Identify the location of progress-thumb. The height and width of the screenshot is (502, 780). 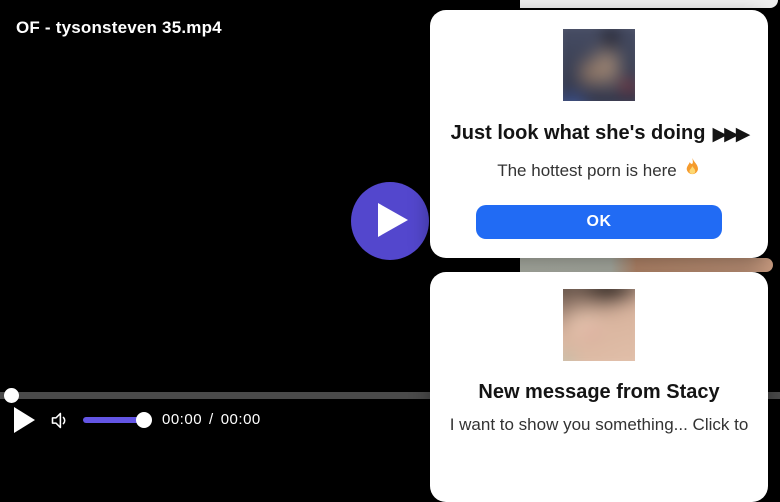
(11, 395).